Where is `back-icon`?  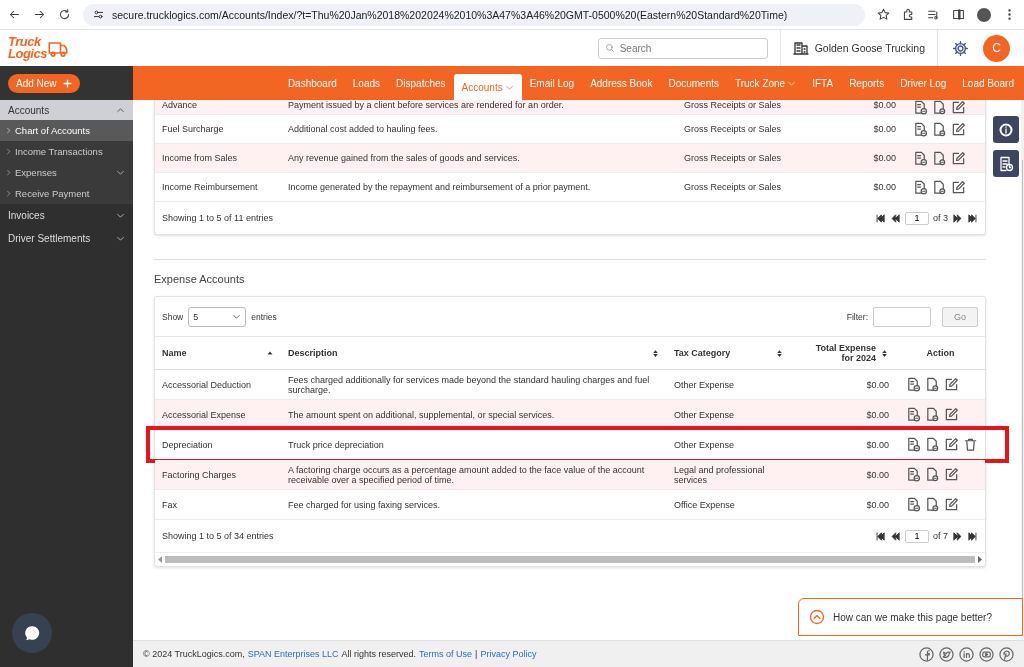
back-icon is located at coordinates (14, 14).